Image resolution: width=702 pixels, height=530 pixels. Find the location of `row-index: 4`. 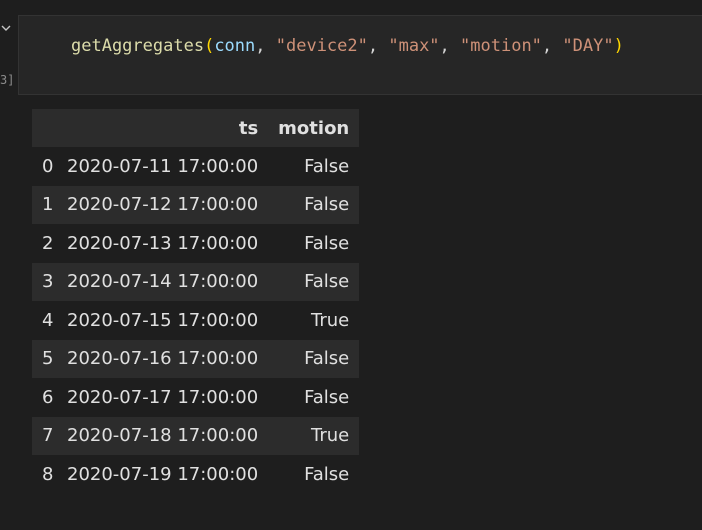

row-index: 4 is located at coordinates (48, 320).